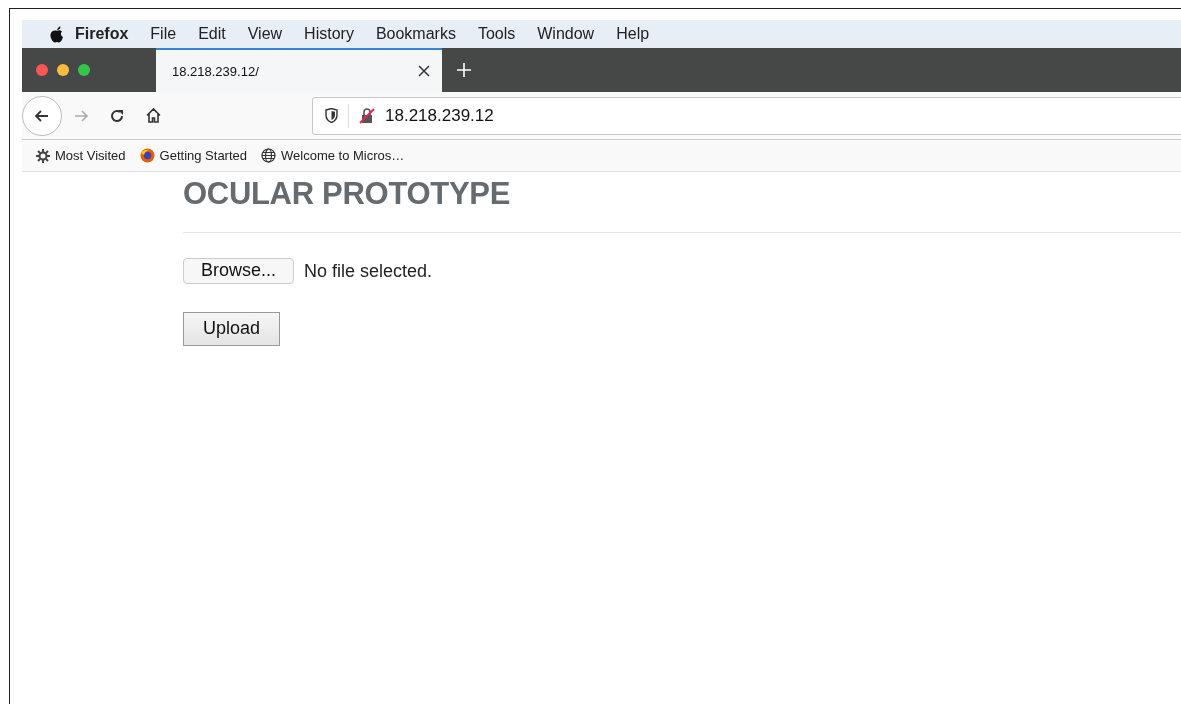  Describe the element at coordinates (42, 70) in the screenshot. I see `close-window-icon` at that location.